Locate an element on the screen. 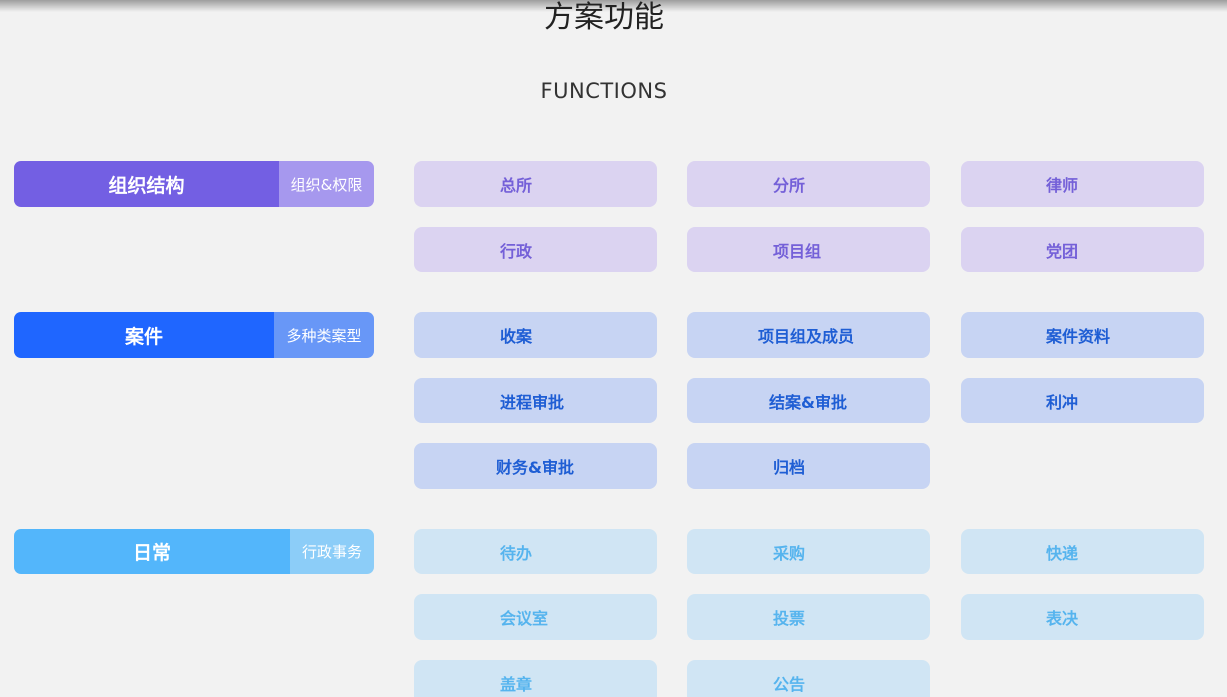  button-label: 进程审批 is located at coordinates (532, 402).